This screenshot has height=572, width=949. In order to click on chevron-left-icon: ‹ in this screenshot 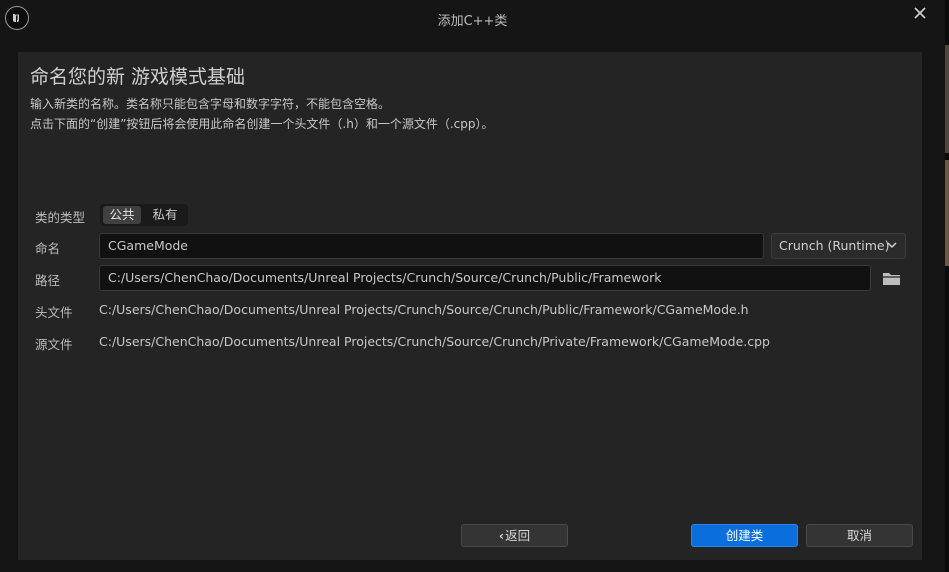, I will do `click(501, 535)`.